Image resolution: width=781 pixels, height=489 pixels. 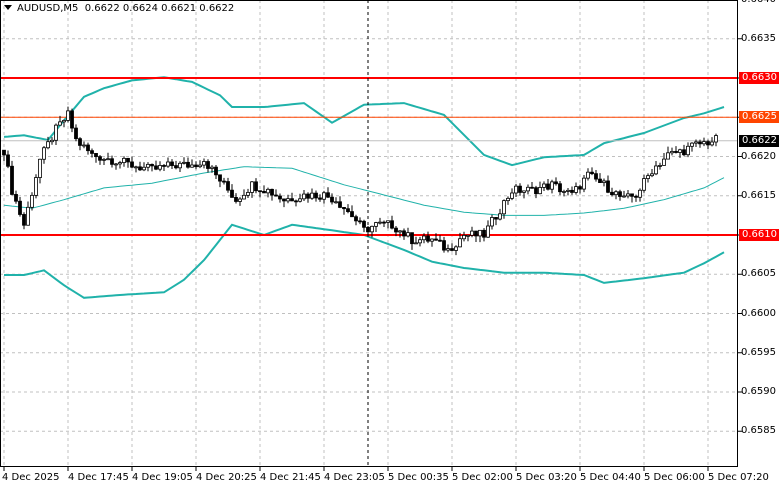 I want to click on level-price-tag: 0.6625, so click(x=759, y=117).